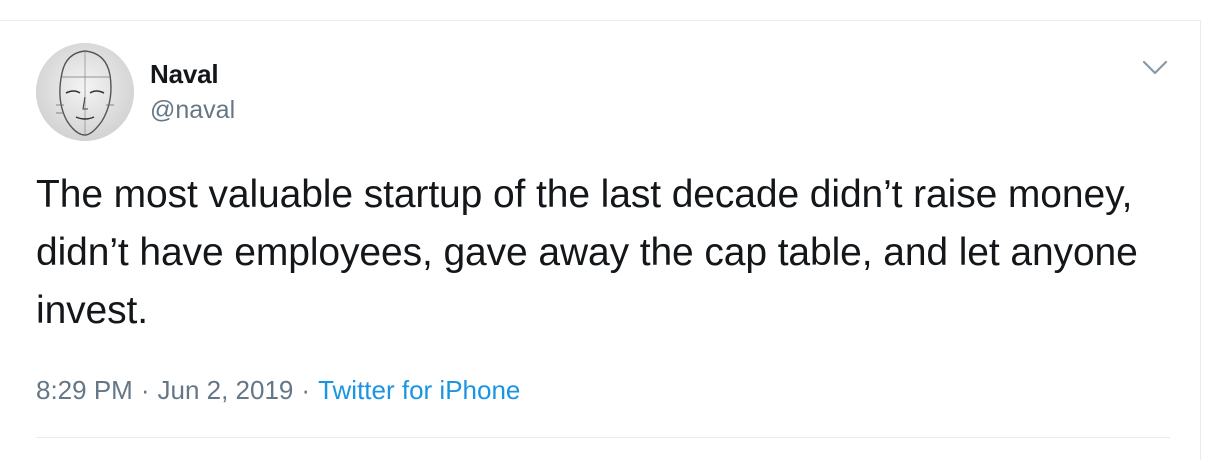 The image size is (1216, 460). I want to click on divider, so click(603, 437).